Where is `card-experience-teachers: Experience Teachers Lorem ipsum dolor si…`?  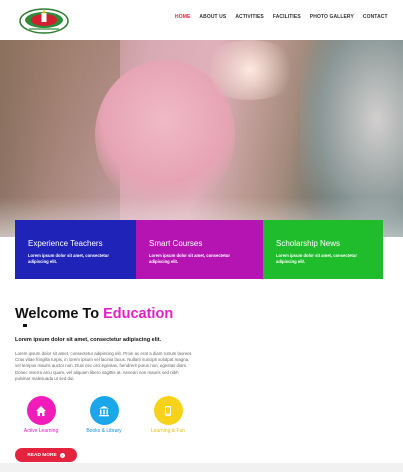
card-experience-teachers: Experience Teachers Lorem ipsum dolor si… is located at coordinates (75, 249).